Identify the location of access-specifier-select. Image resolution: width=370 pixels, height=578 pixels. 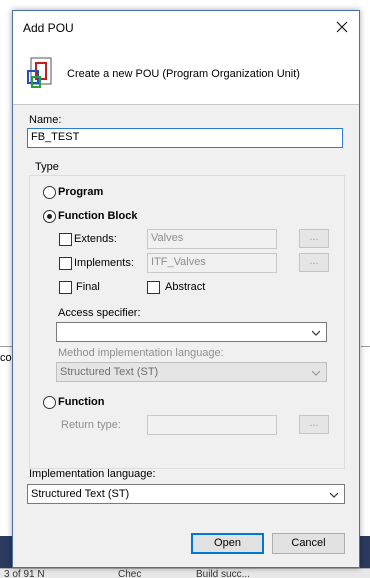
(191, 332).